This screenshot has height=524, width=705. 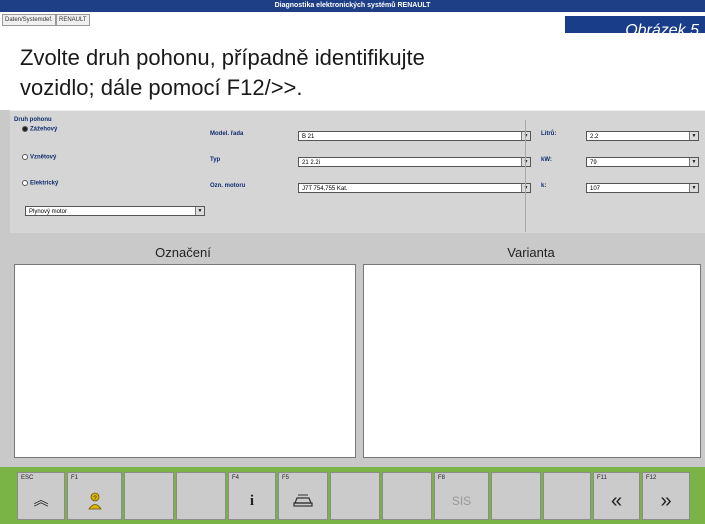 What do you see at coordinates (73, 20) in the screenshot?
I see `menu-item-brand: RENAULT` at bounding box center [73, 20].